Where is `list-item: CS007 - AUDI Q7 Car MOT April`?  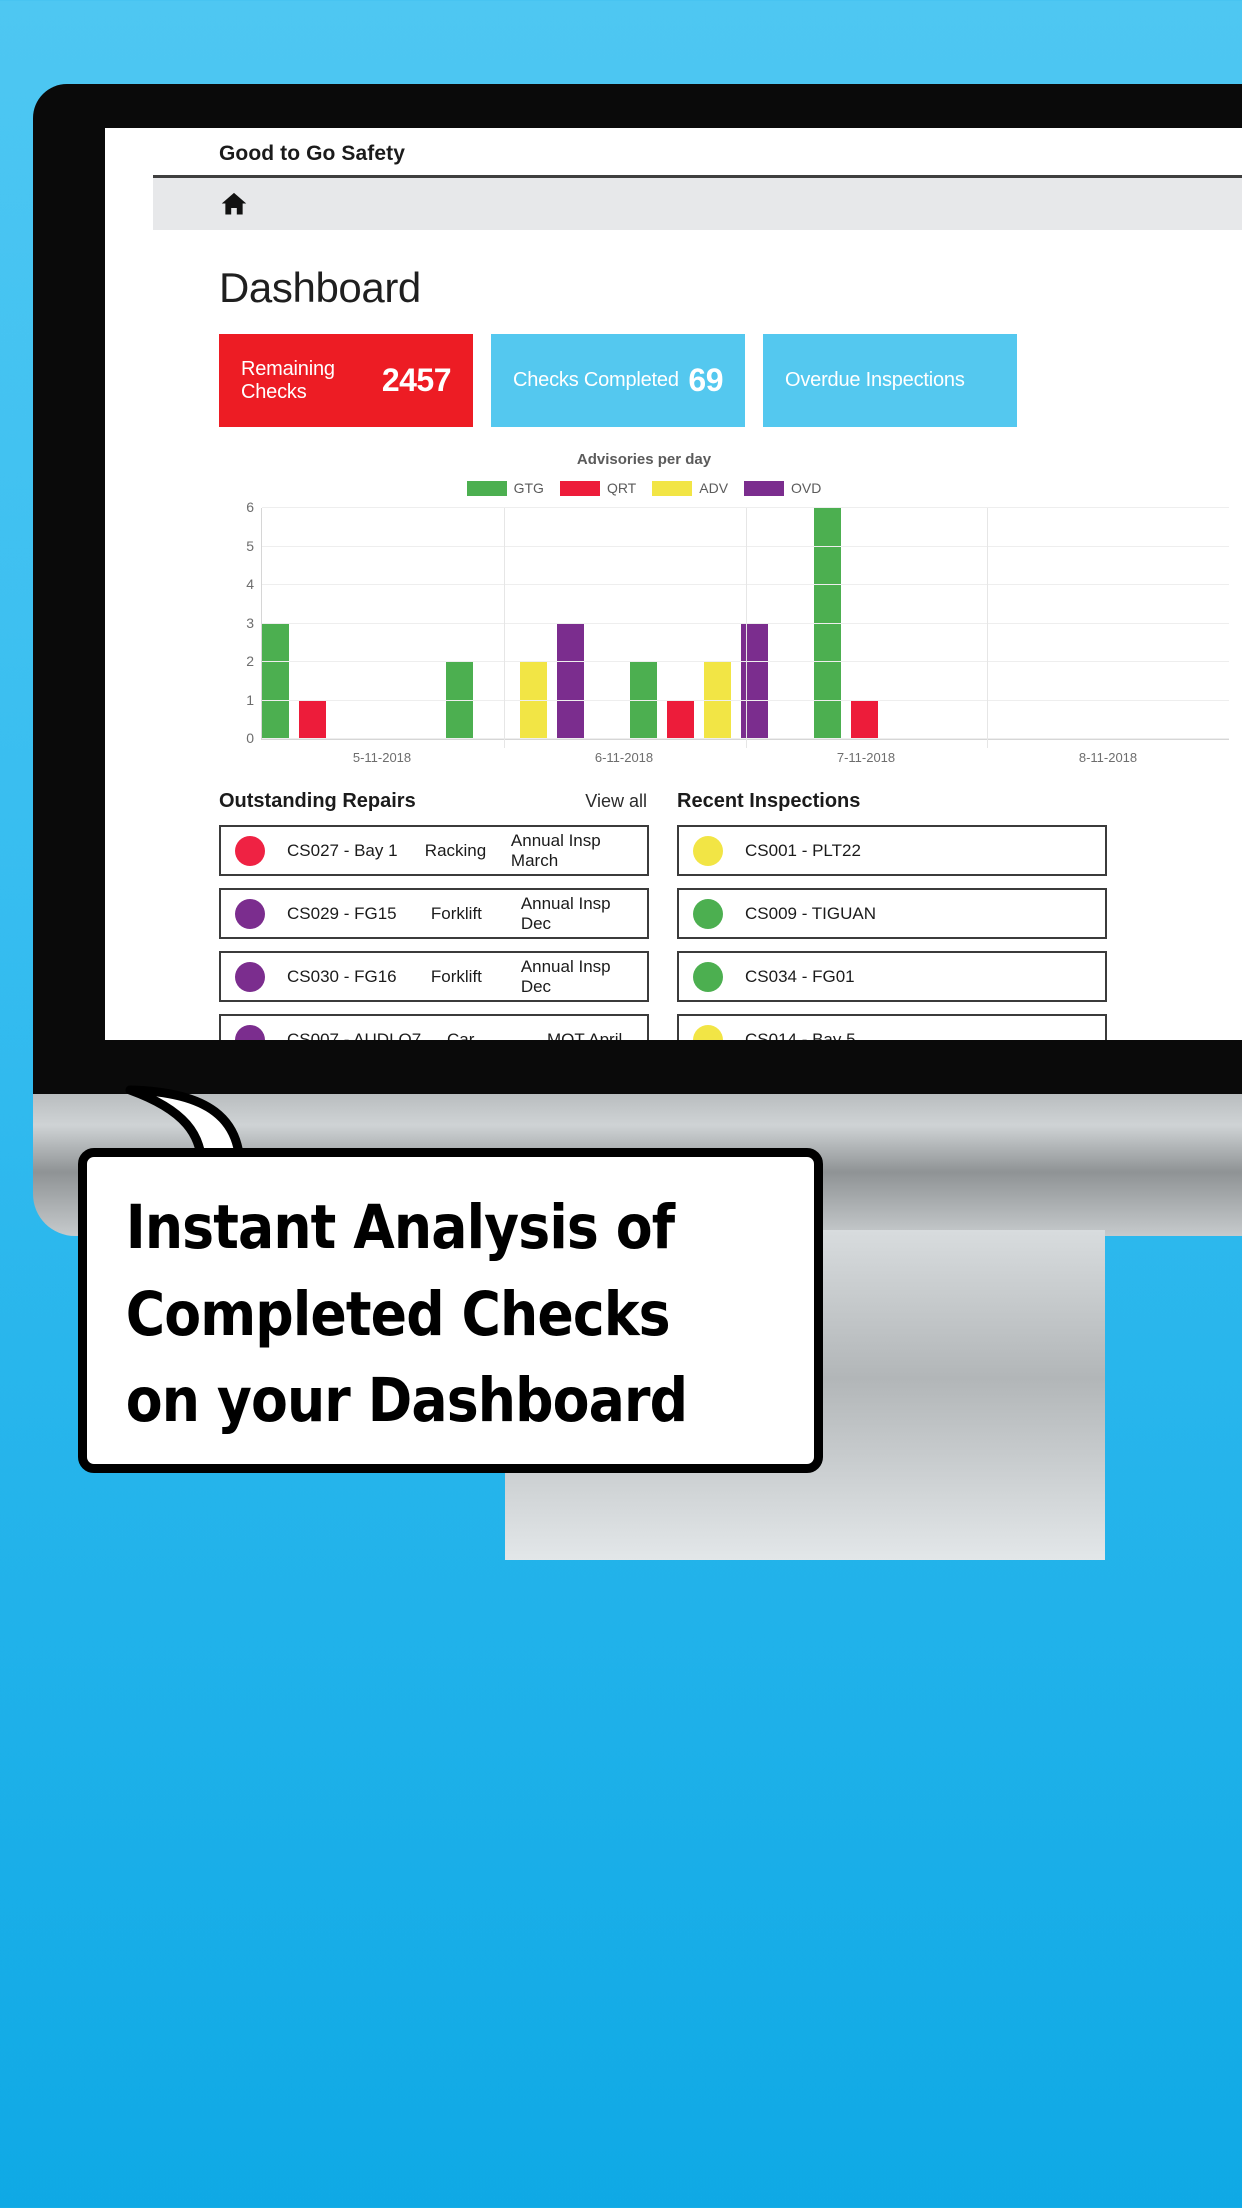 list-item: CS007 - AUDI Q7 Car MOT April is located at coordinates (434, 1027).